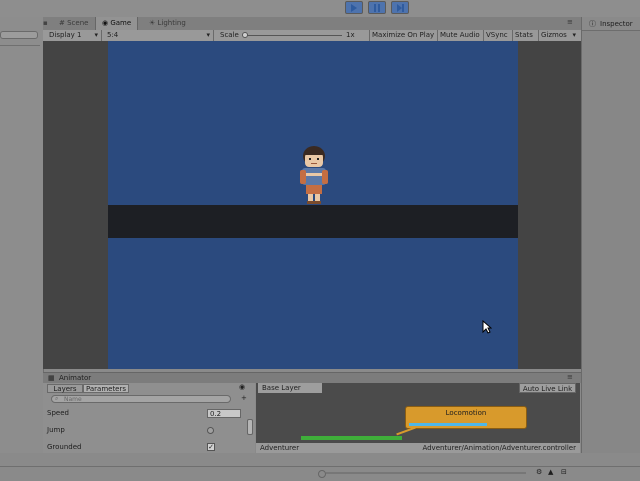 This screenshot has width=640, height=481. Describe the element at coordinates (564, 472) in the screenshot. I see `collapse-icon: ⊟` at that location.